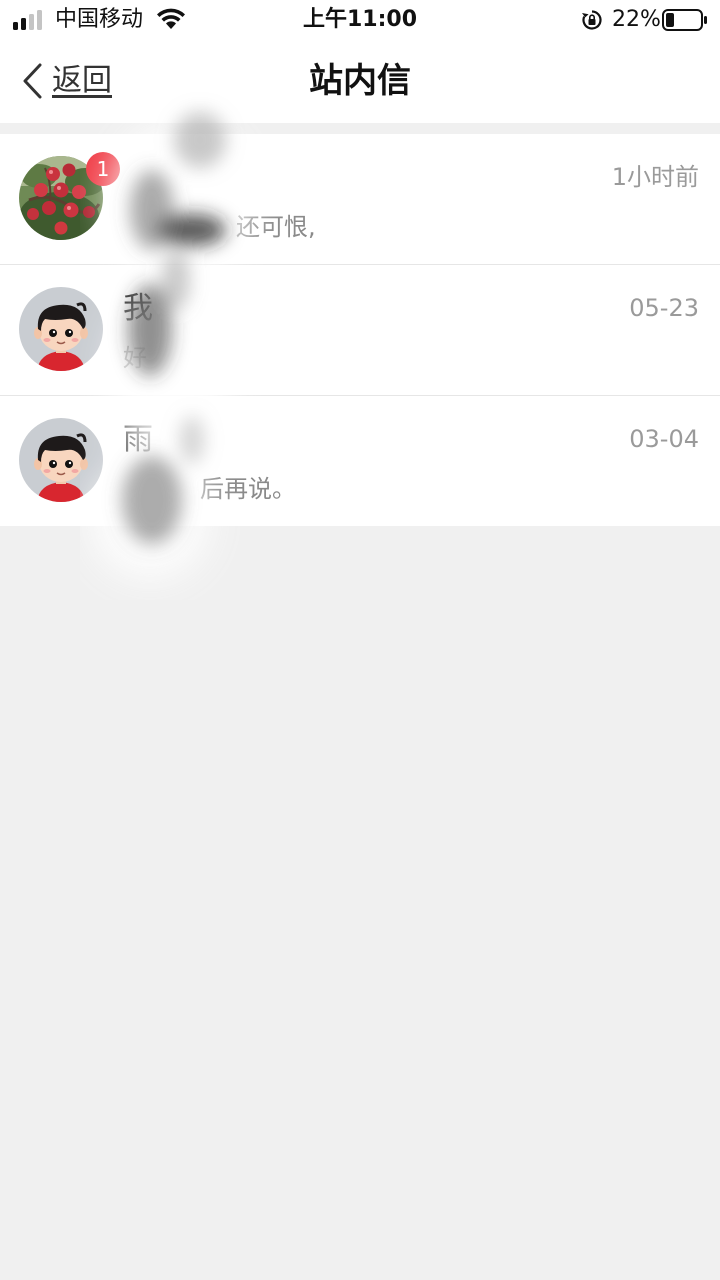 The height and width of the screenshot is (1280, 720). I want to click on message-preview: 后再说。, so click(248, 489).